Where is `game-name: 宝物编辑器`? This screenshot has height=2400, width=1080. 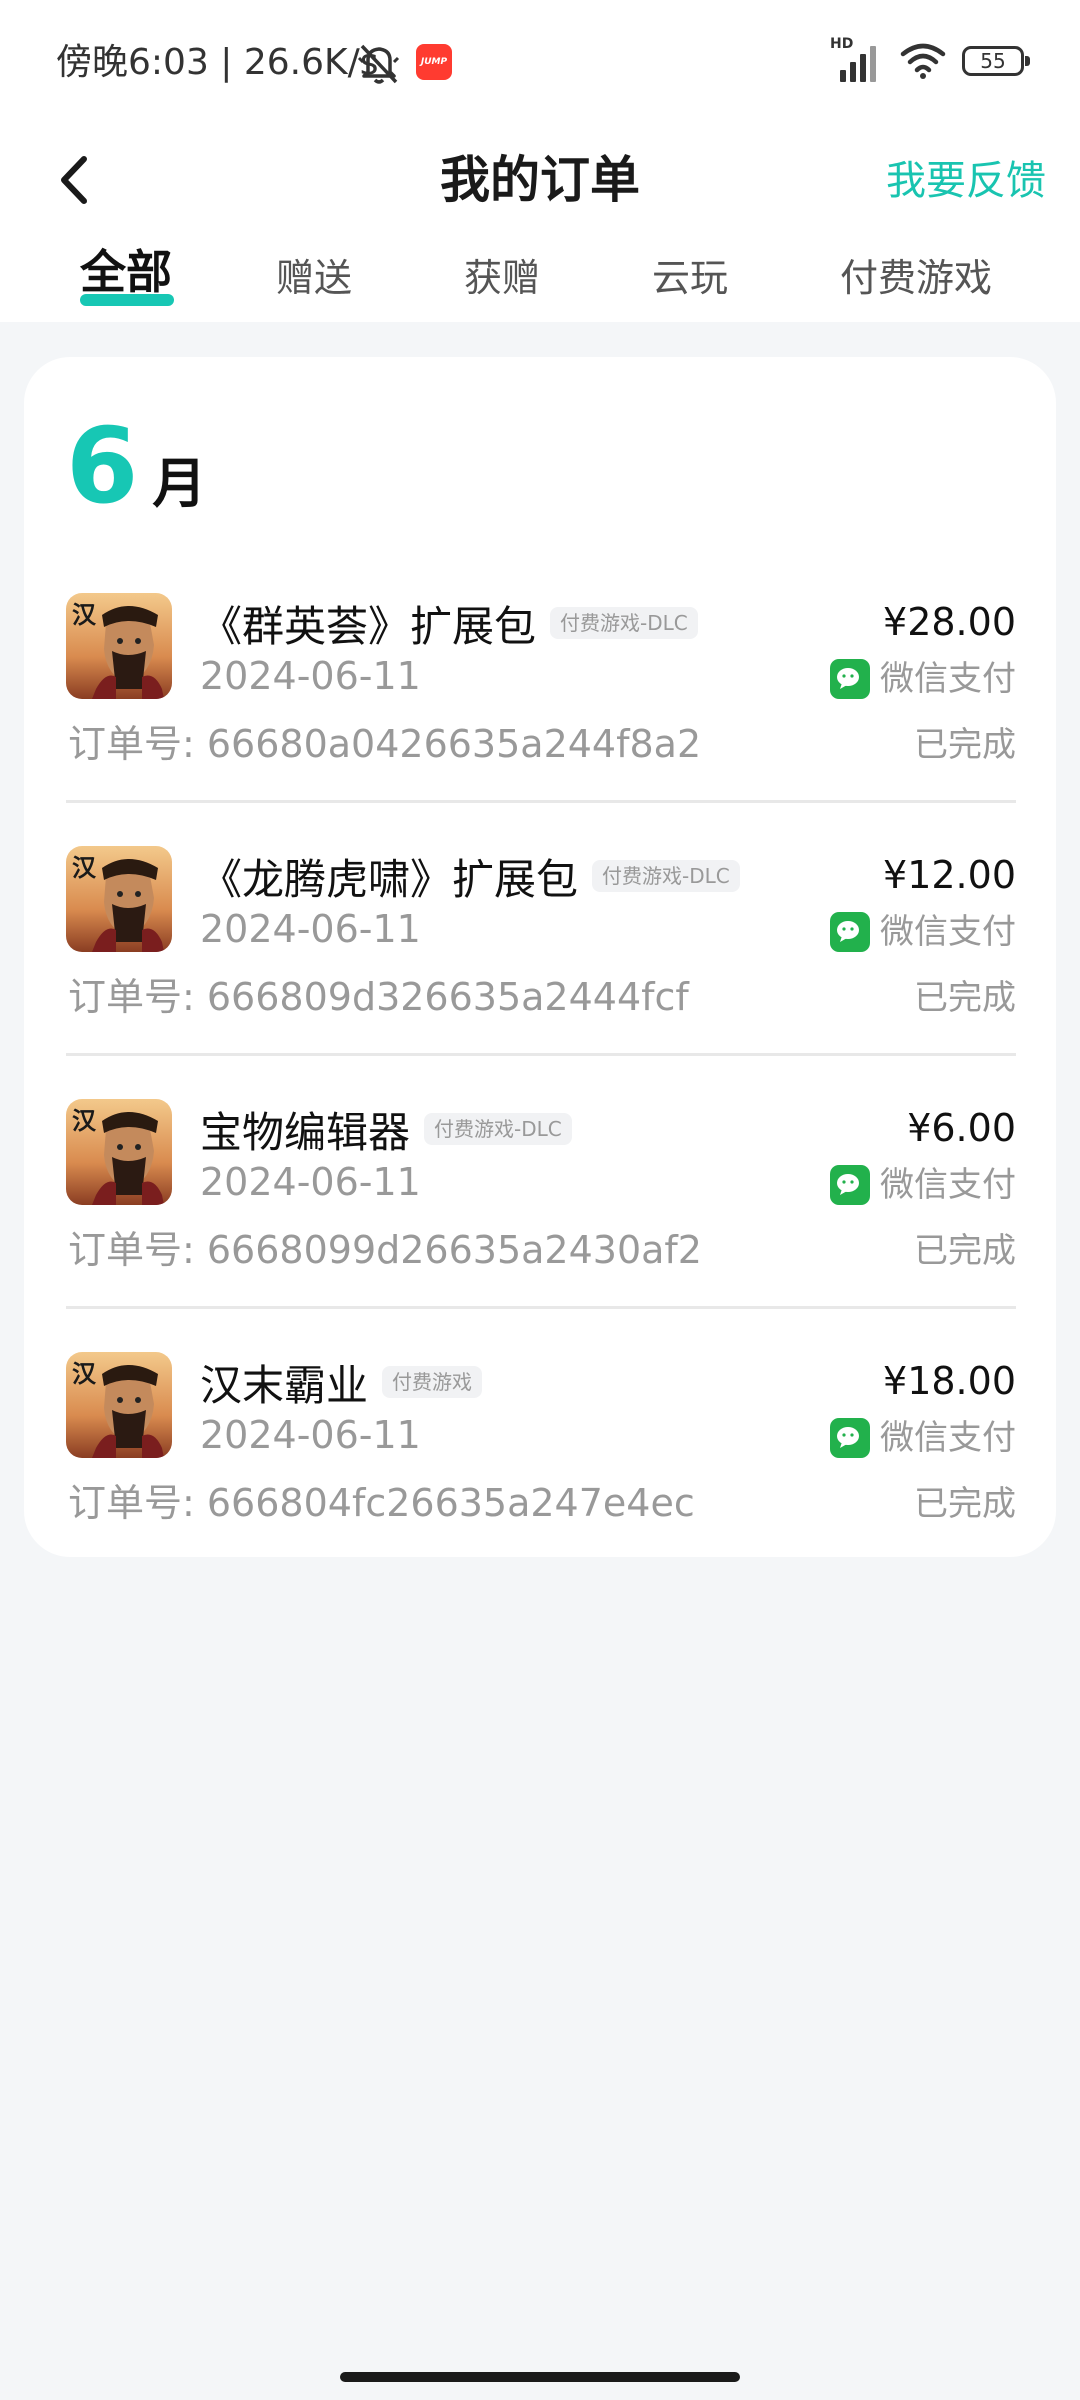 game-name: 宝物编辑器 is located at coordinates (305, 1132).